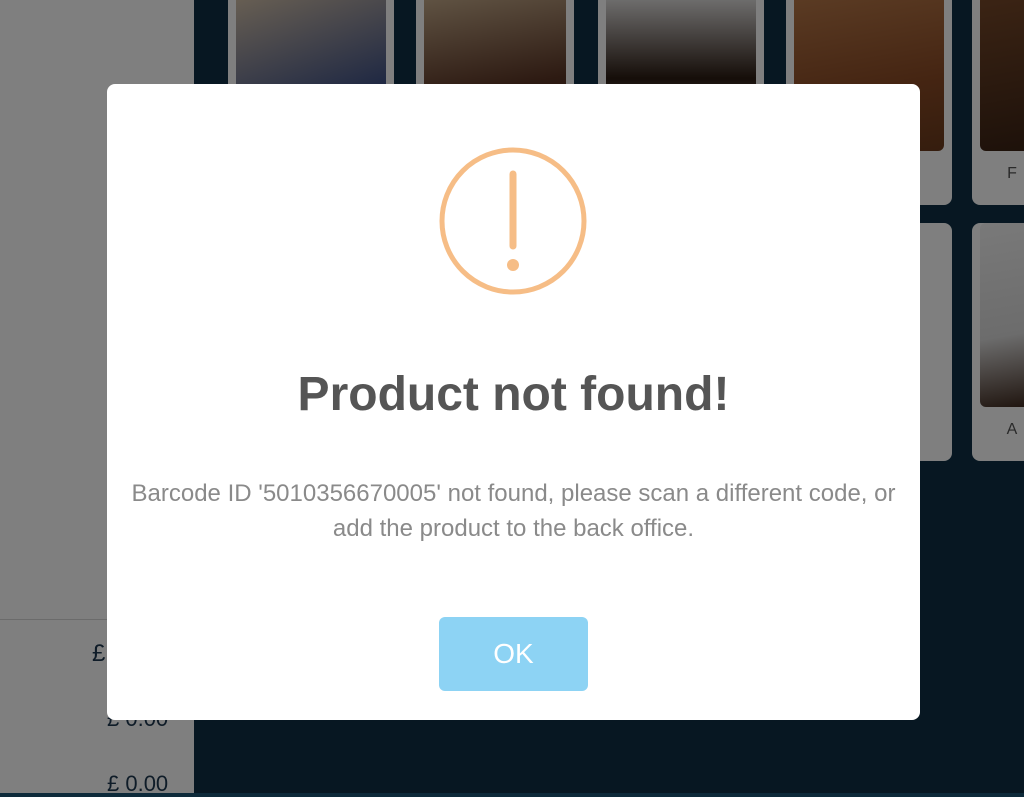 Image resolution: width=1024 pixels, height=797 pixels. Describe the element at coordinates (513, 221) in the screenshot. I see `warning-icon` at that location.